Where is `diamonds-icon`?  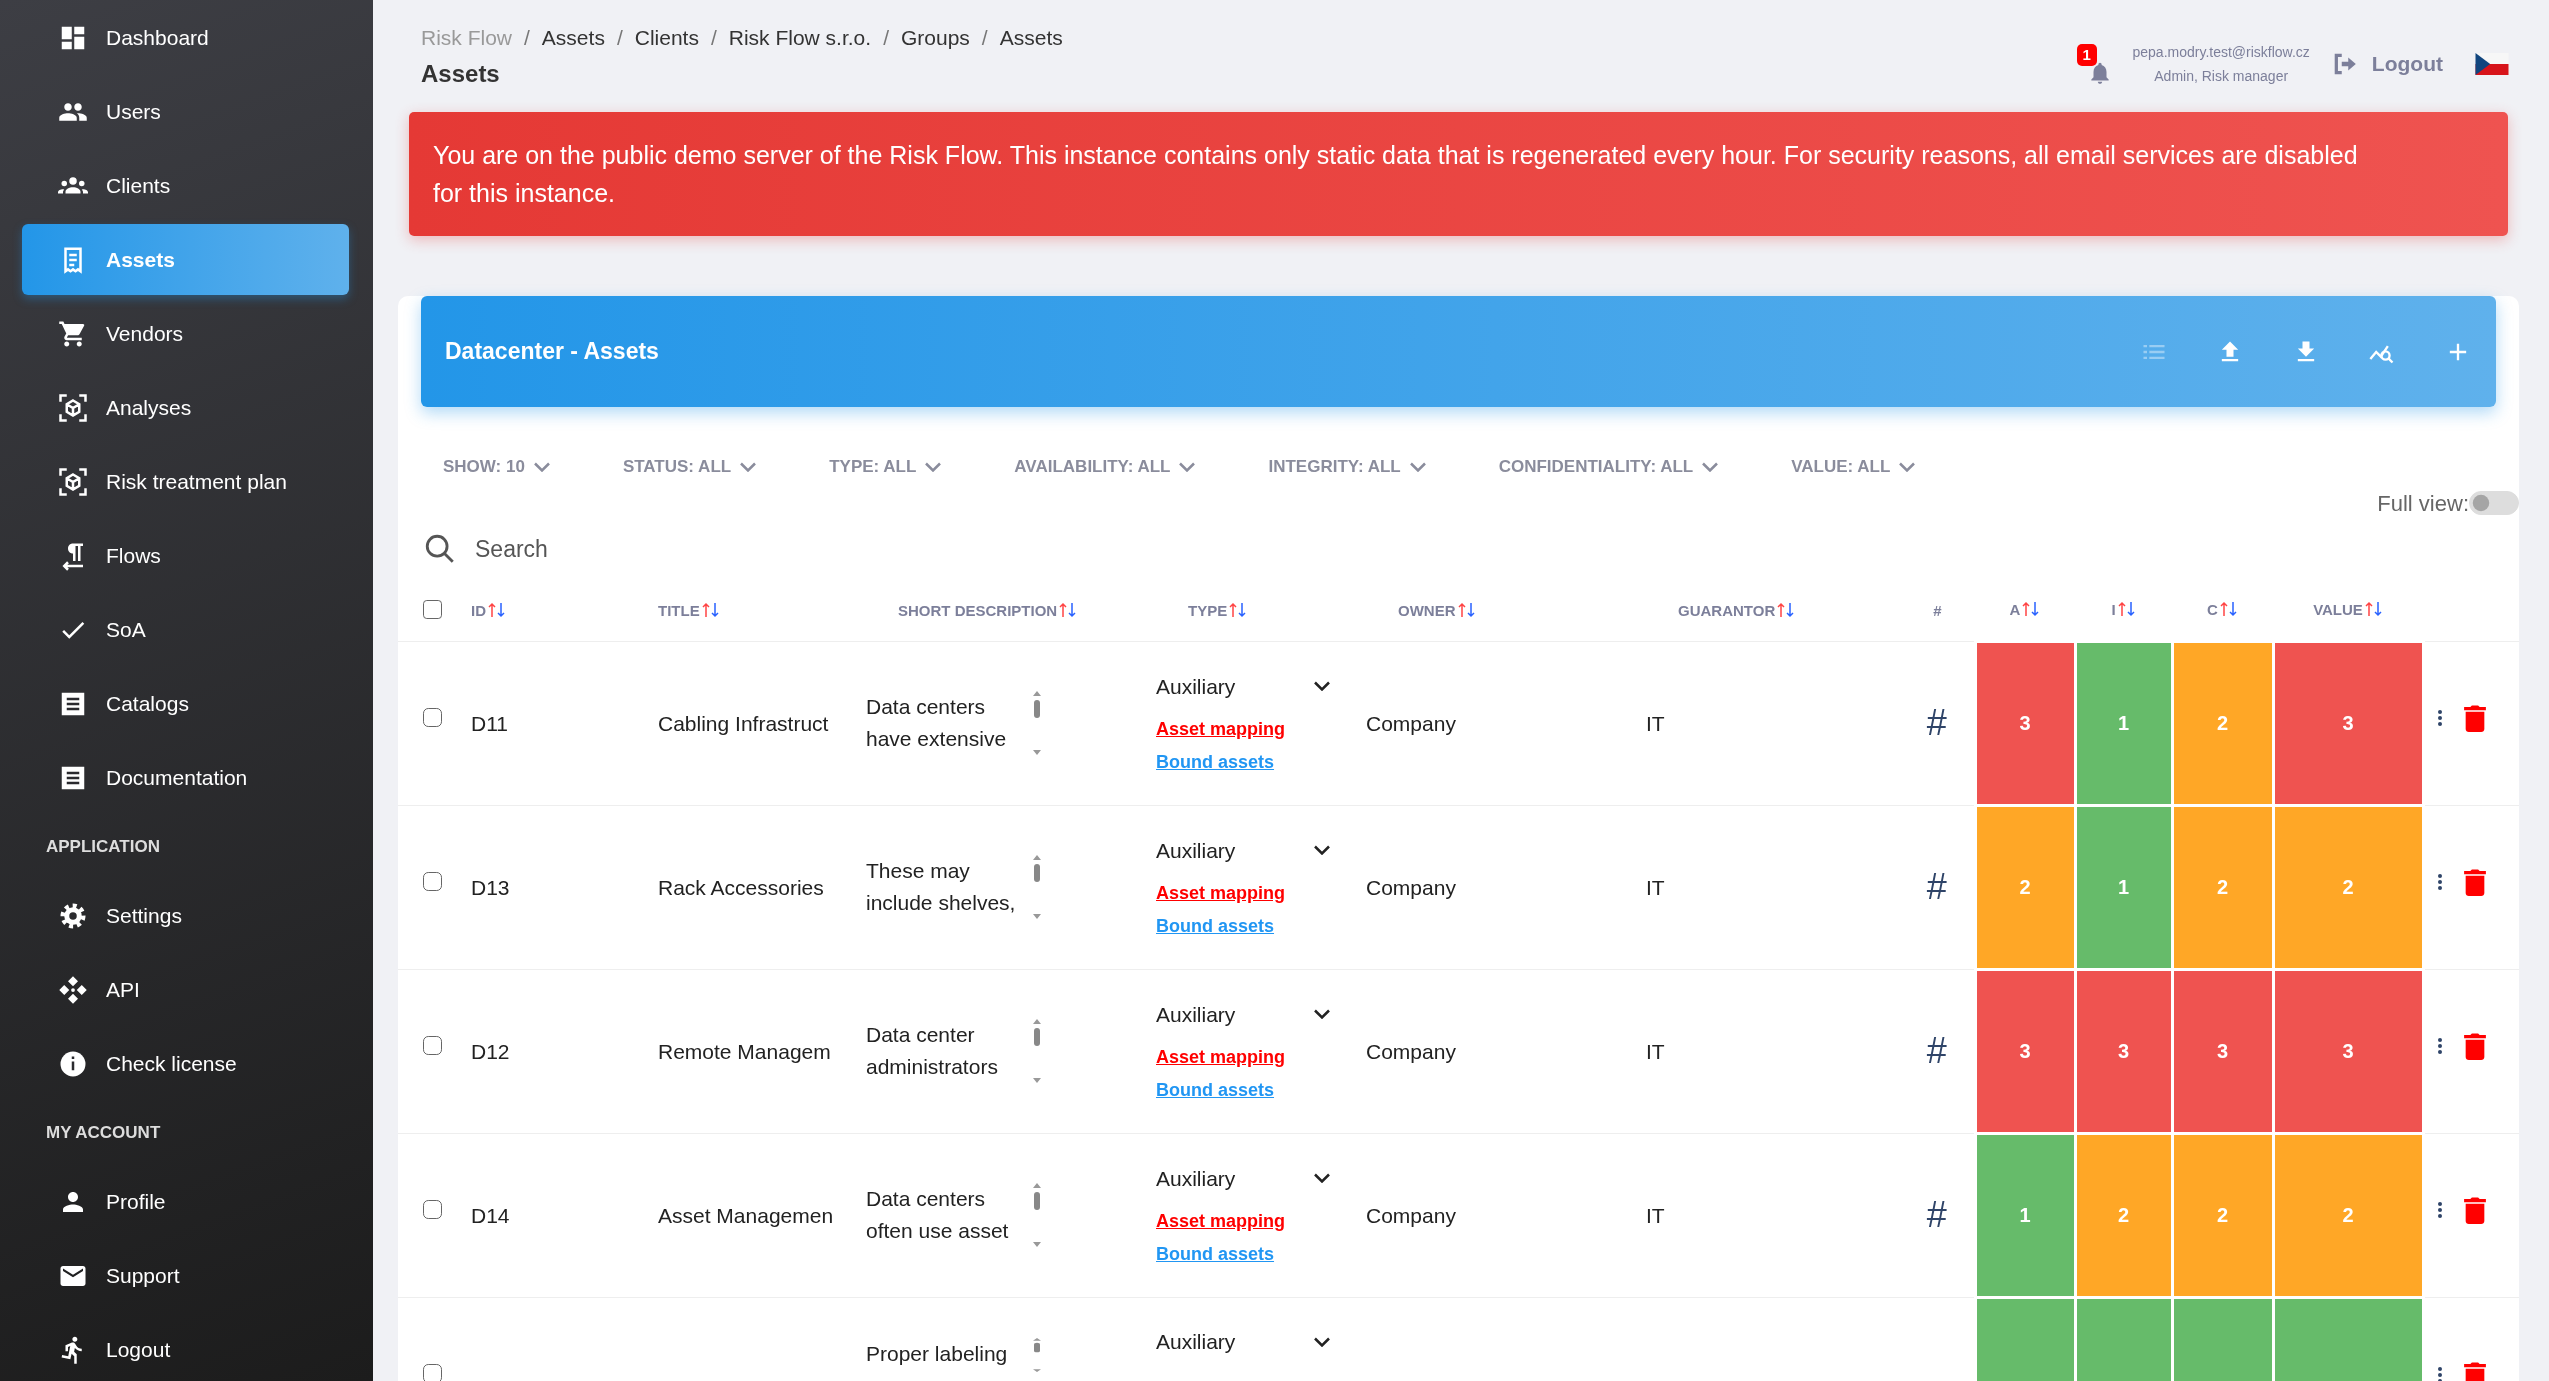
diamonds-icon is located at coordinates (73, 989).